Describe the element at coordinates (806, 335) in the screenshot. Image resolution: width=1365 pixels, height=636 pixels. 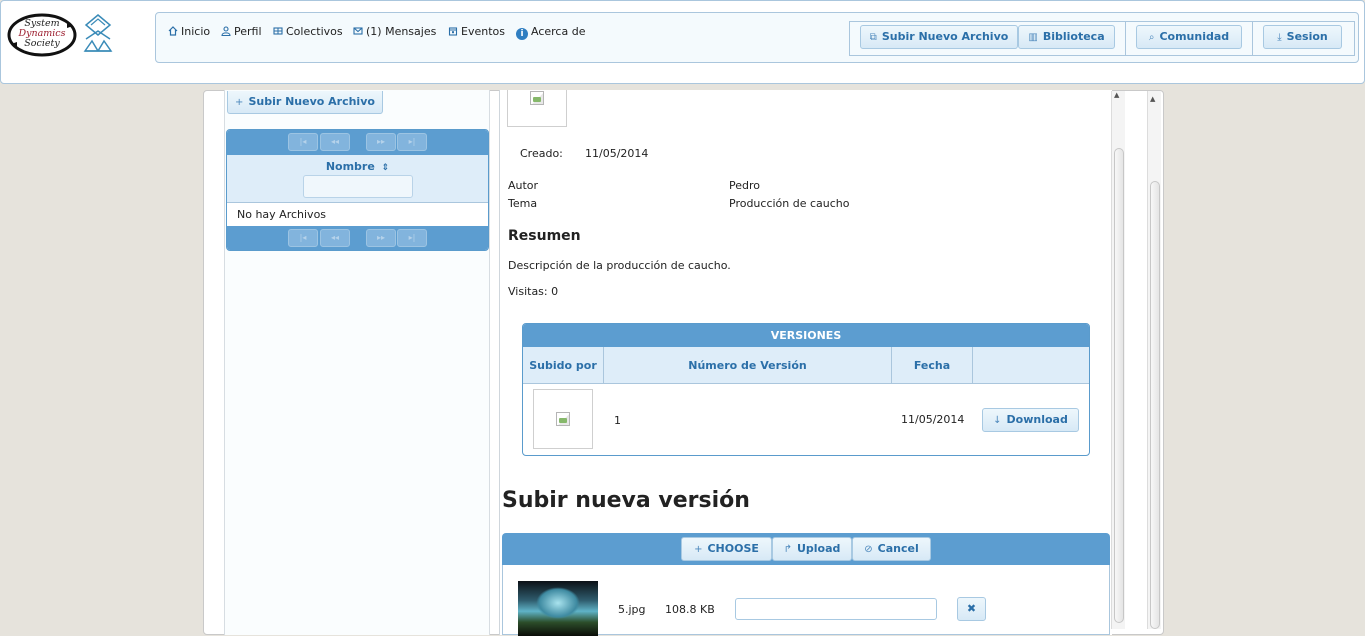
I see `versions-title: VERSIONES` at that location.